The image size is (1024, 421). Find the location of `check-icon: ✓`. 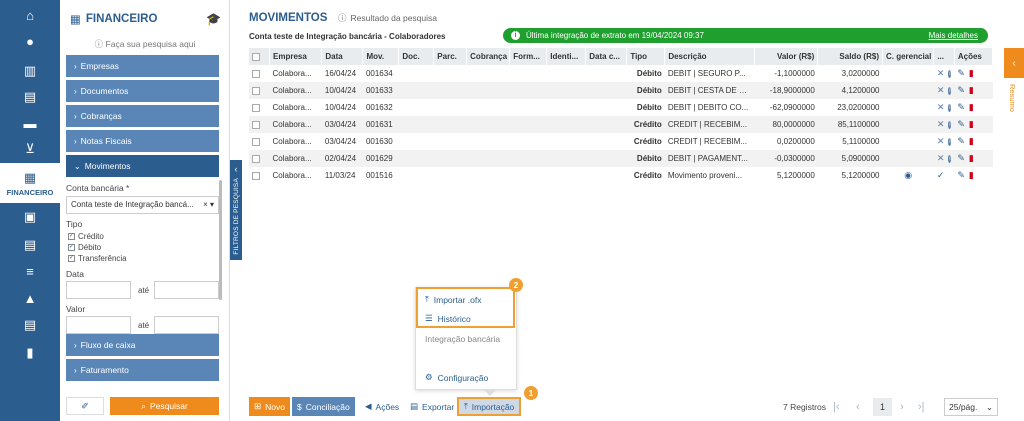

check-icon: ✓ is located at coordinates (941, 175).